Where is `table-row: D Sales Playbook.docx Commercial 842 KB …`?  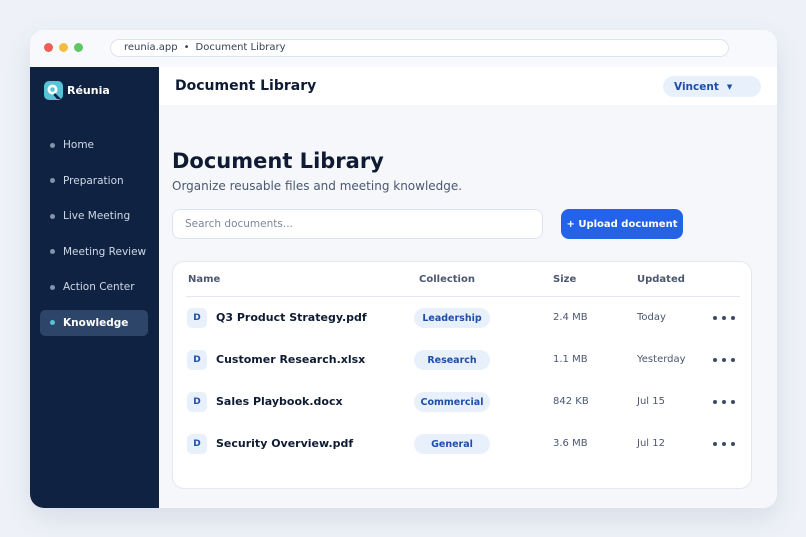
table-row: D Sales Playbook.docx Commercial 842 KB … is located at coordinates (463, 402).